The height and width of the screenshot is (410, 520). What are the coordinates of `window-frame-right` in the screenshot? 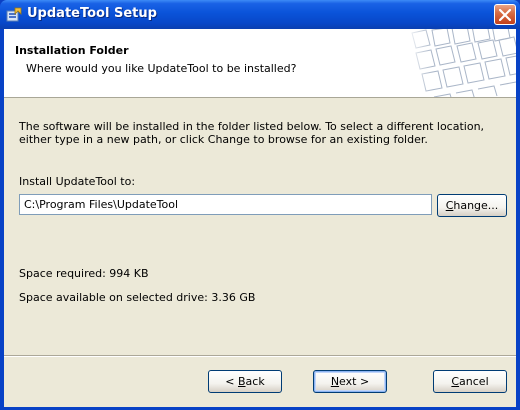 It's located at (518, 219).